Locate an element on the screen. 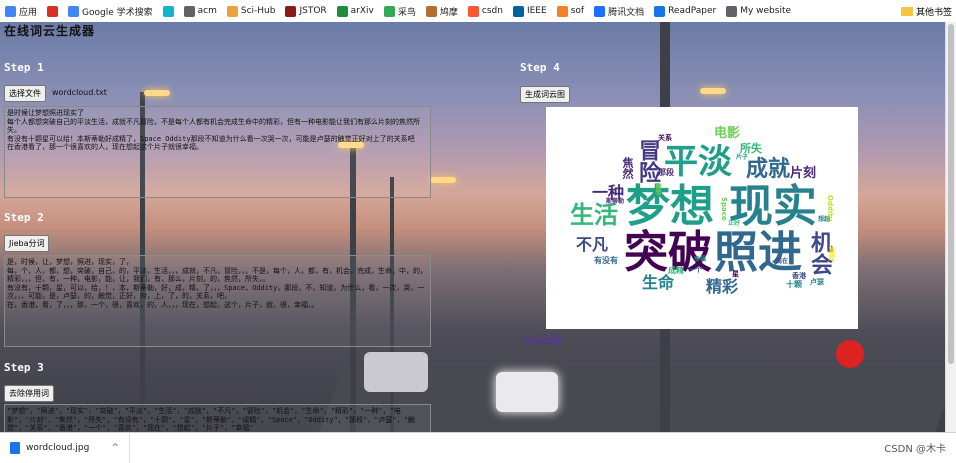 The height and width of the screenshot is (463, 956). cloud-word: 不凡 is located at coordinates (592, 244).